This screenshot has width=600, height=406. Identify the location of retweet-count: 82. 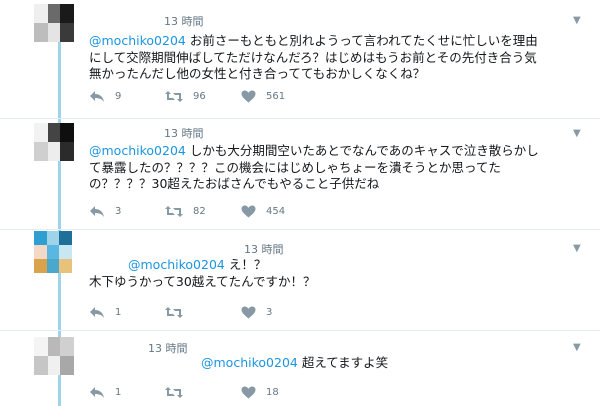
(199, 211).